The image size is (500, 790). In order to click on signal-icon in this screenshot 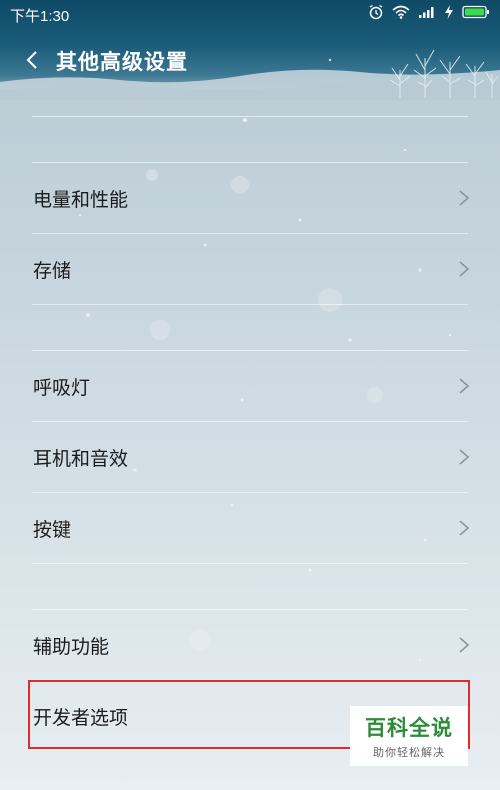, I will do `click(427, 12)`.